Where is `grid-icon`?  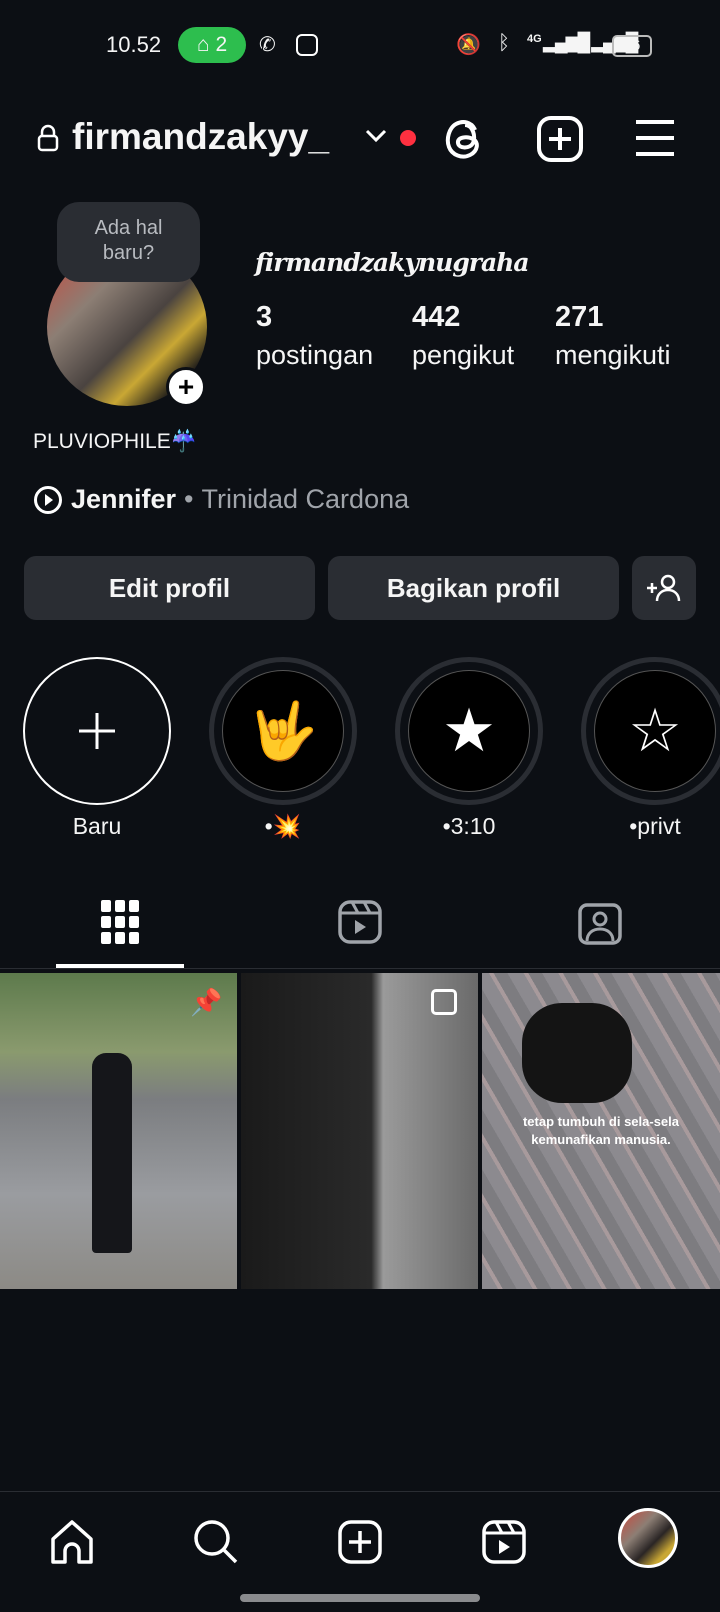 grid-icon is located at coordinates (120, 922).